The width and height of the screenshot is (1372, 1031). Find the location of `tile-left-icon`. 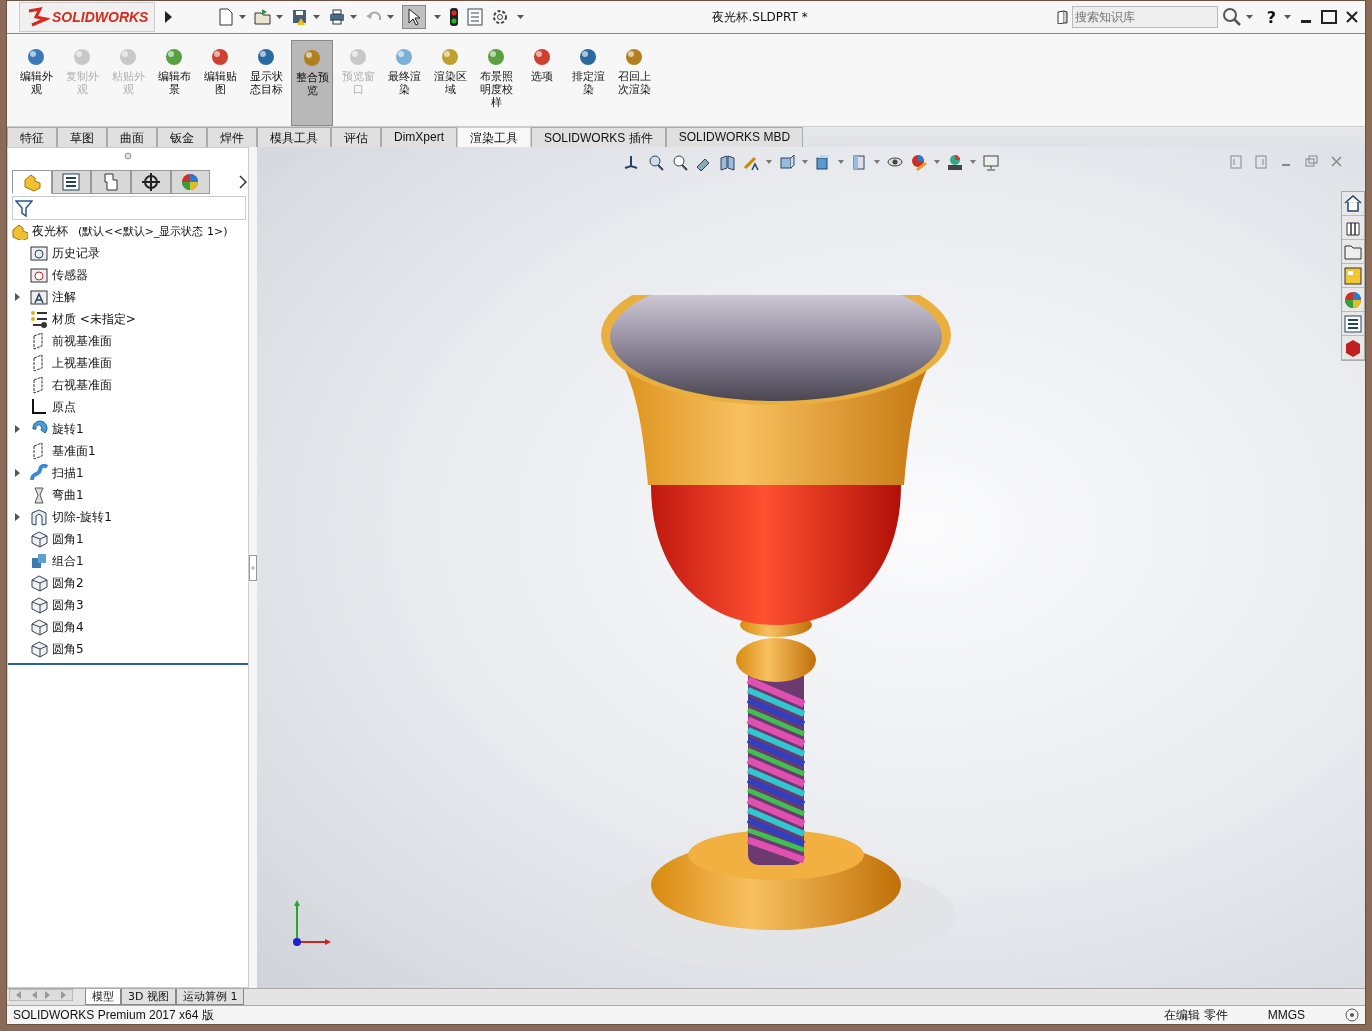

tile-left-icon is located at coordinates (1236, 162).